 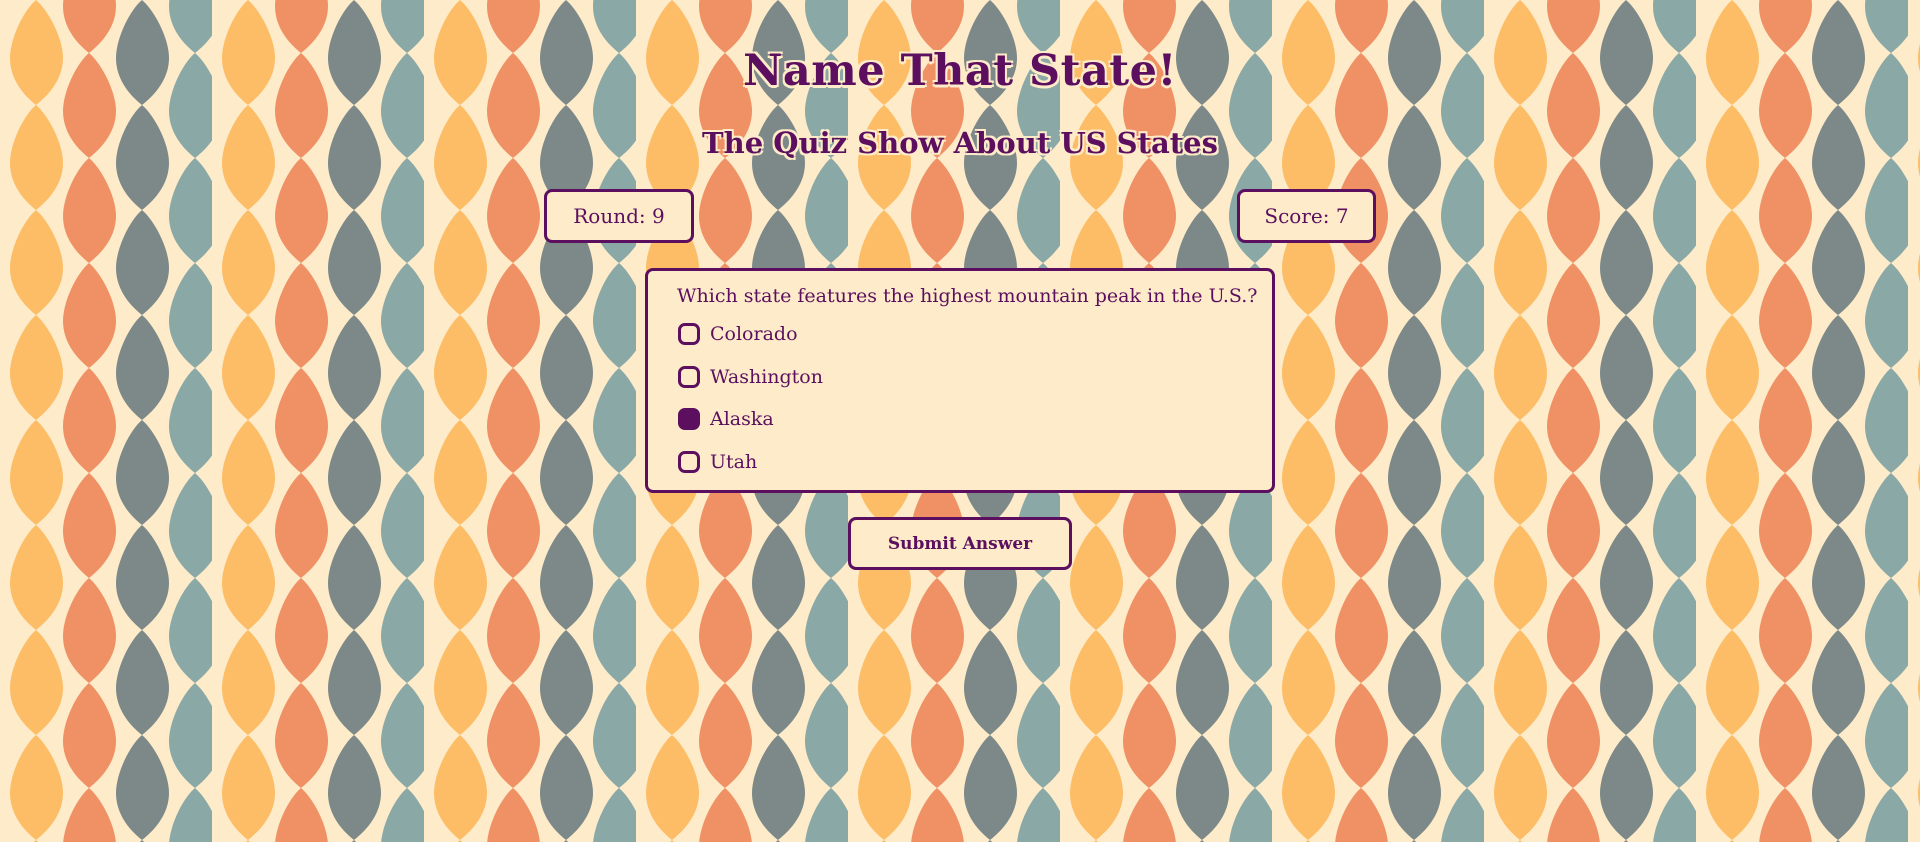 I want to click on answer-option-colorado: Colorado, so click(x=974, y=334).